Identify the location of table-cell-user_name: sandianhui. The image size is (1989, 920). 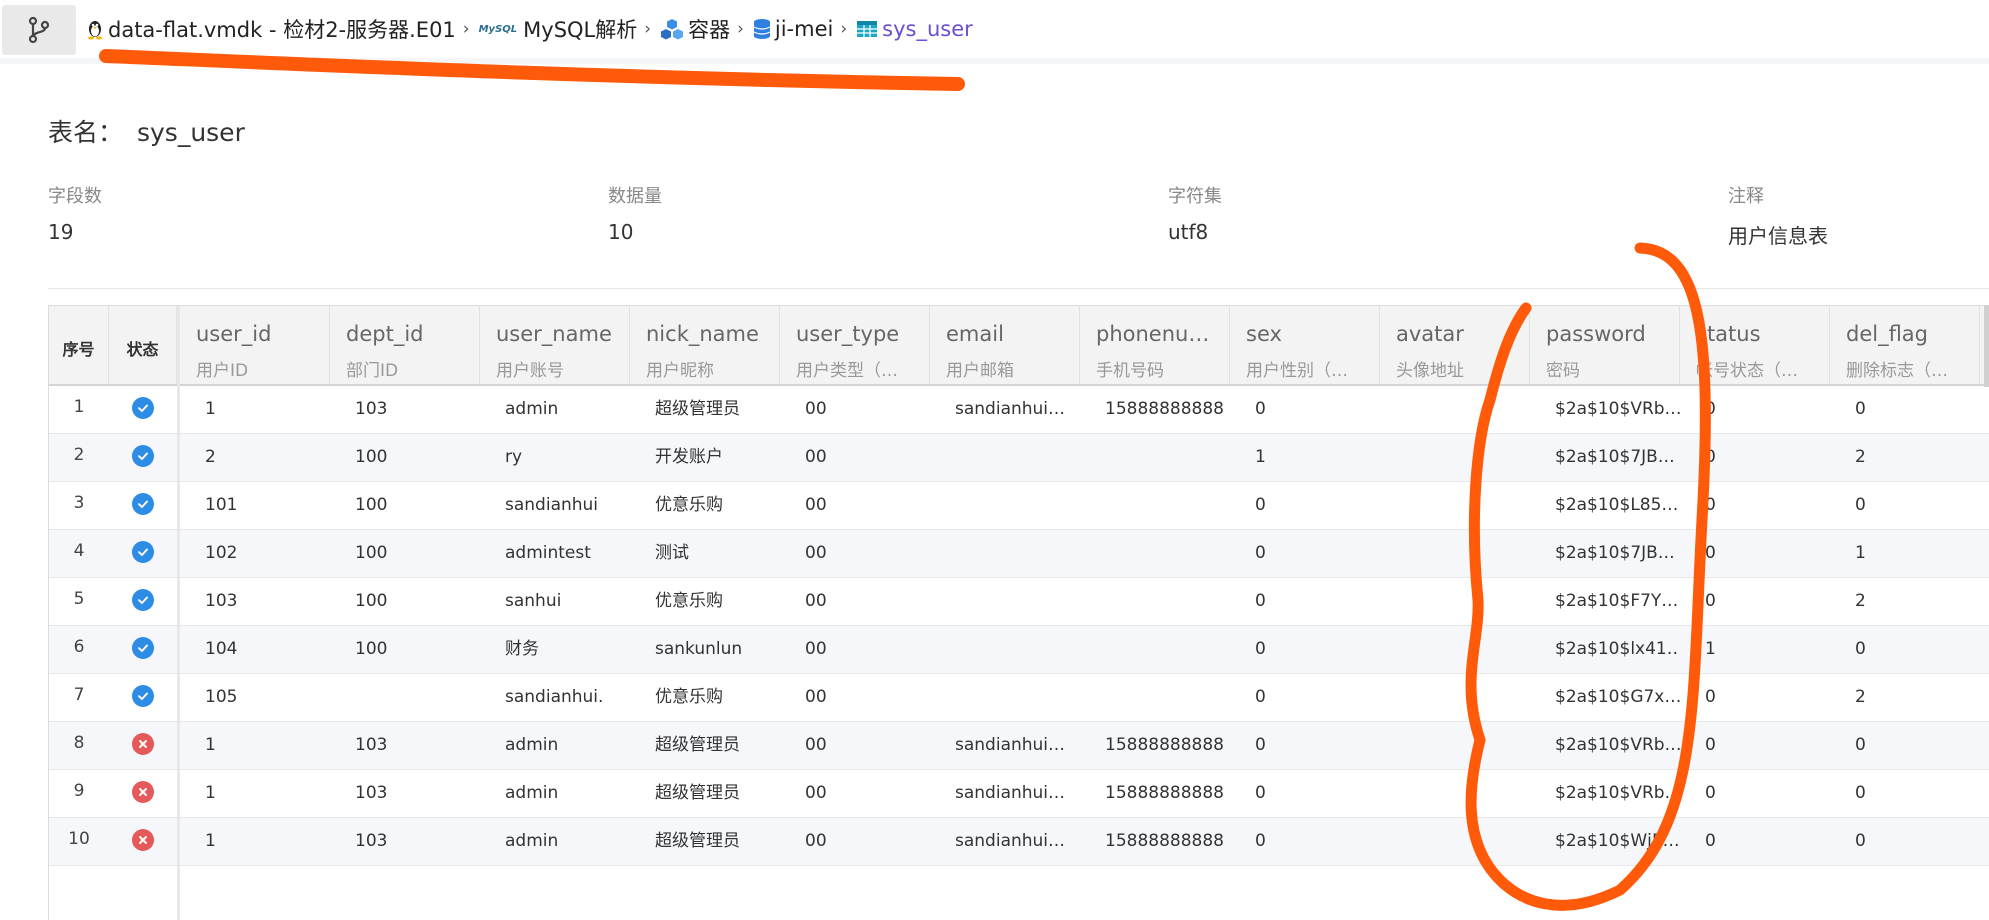
(555, 505).